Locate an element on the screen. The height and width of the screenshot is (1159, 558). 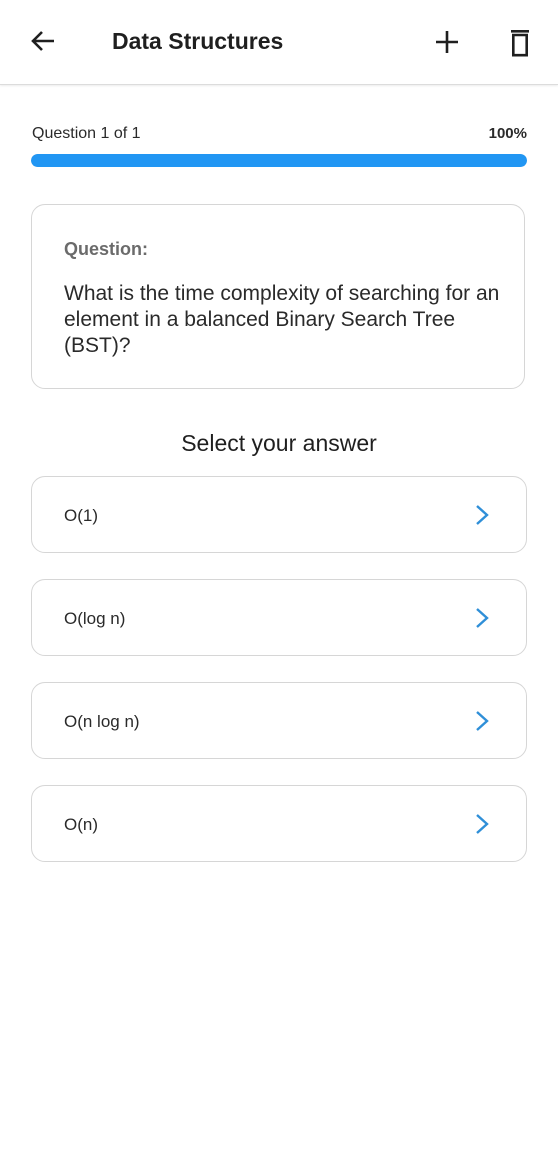
plus-icon is located at coordinates (447, 42).